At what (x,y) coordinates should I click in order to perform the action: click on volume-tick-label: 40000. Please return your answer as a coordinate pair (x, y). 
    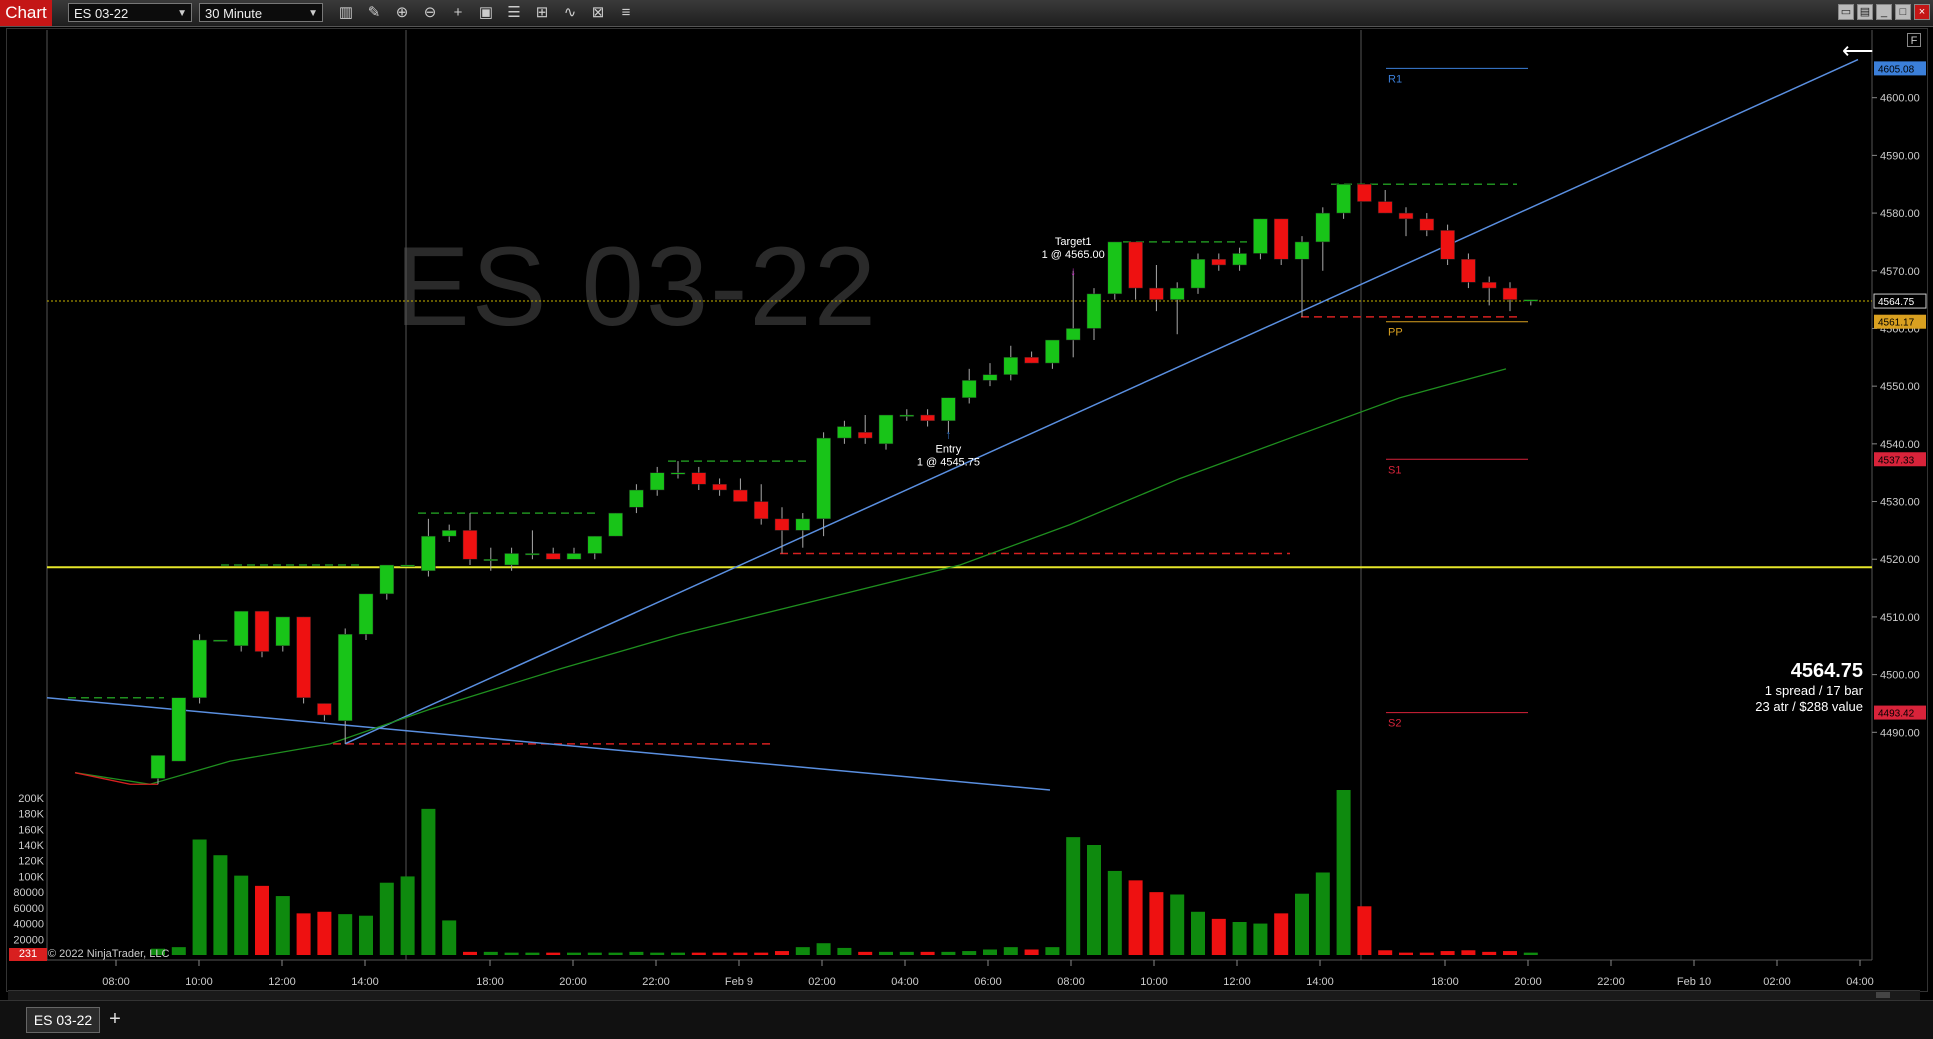
    Looking at the image, I should click on (28, 925).